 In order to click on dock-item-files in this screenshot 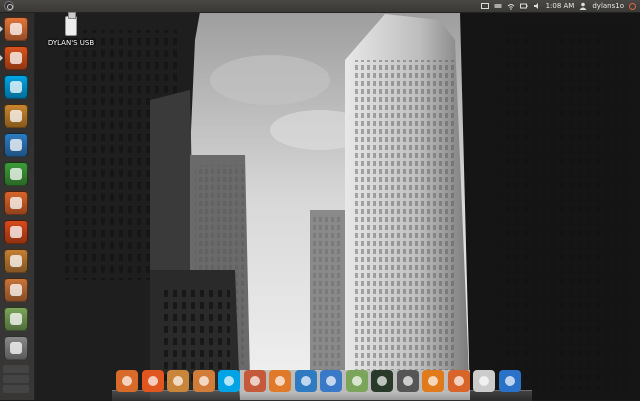, I will do `click(203, 381)`.